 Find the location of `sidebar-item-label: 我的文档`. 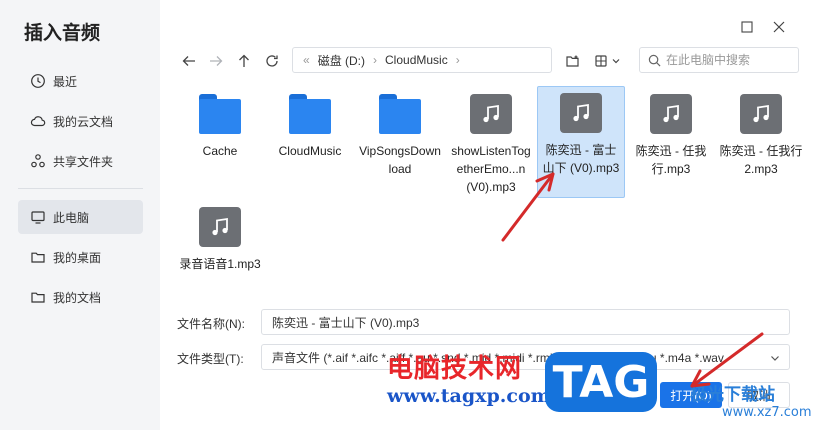

sidebar-item-label: 我的文档 is located at coordinates (77, 297).